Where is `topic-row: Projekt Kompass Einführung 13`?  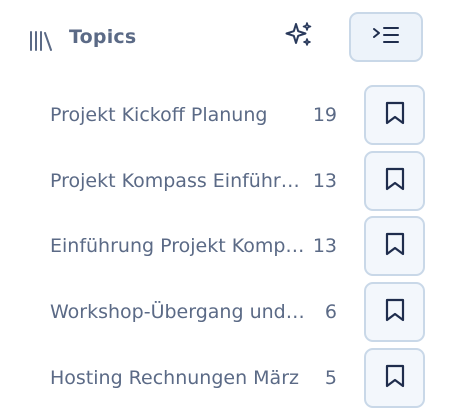
topic-row: Projekt Kompass Einführung 13 is located at coordinates (228, 181).